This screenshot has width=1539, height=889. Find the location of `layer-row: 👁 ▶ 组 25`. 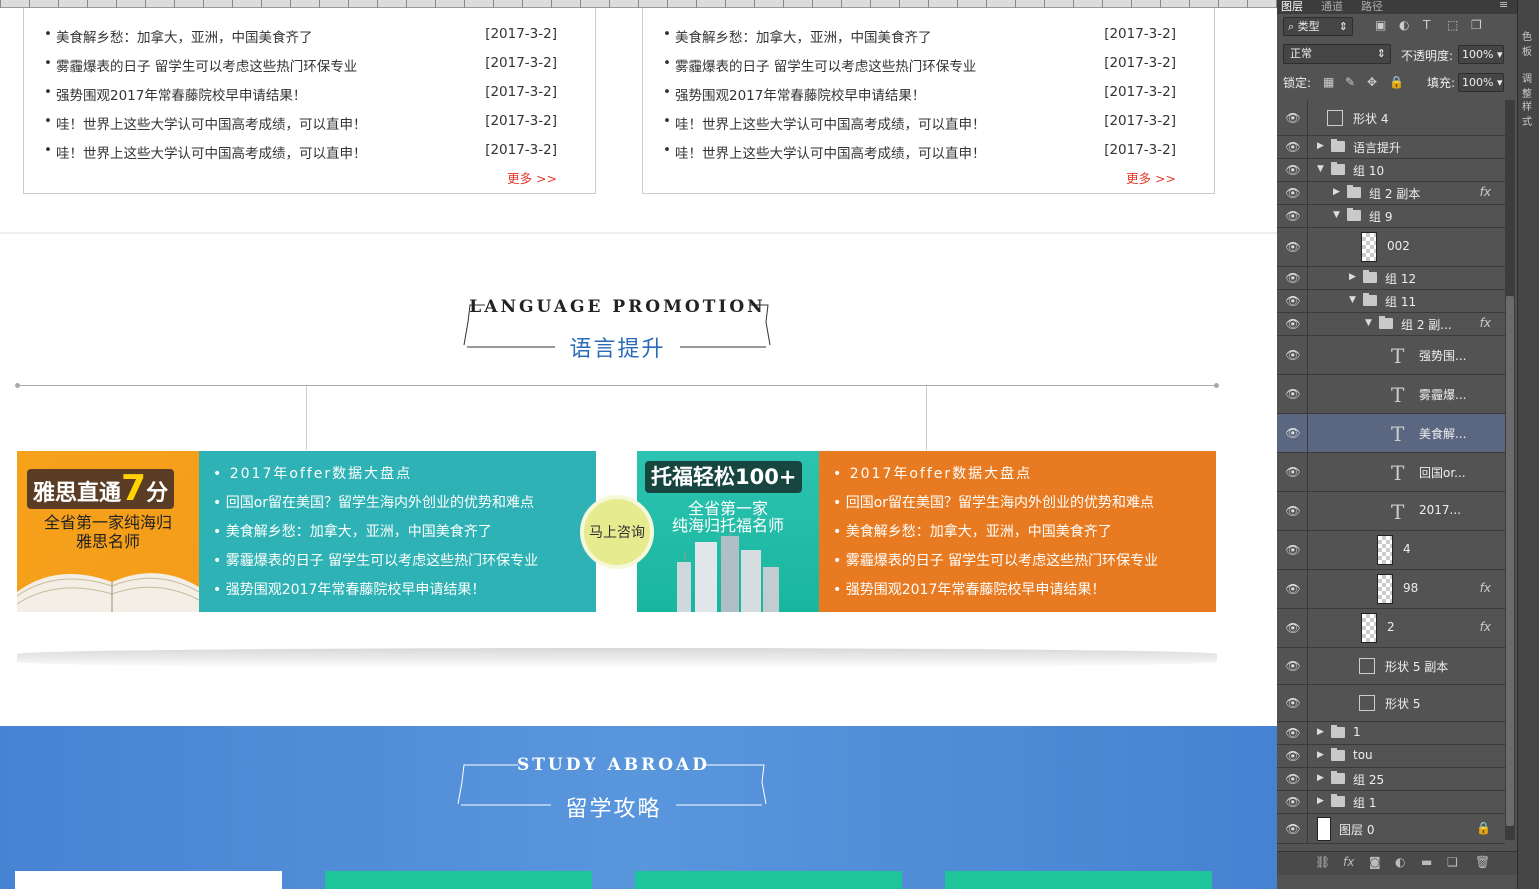

layer-row: 👁 ▶ 组 25 is located at coordinates (1391, 779).